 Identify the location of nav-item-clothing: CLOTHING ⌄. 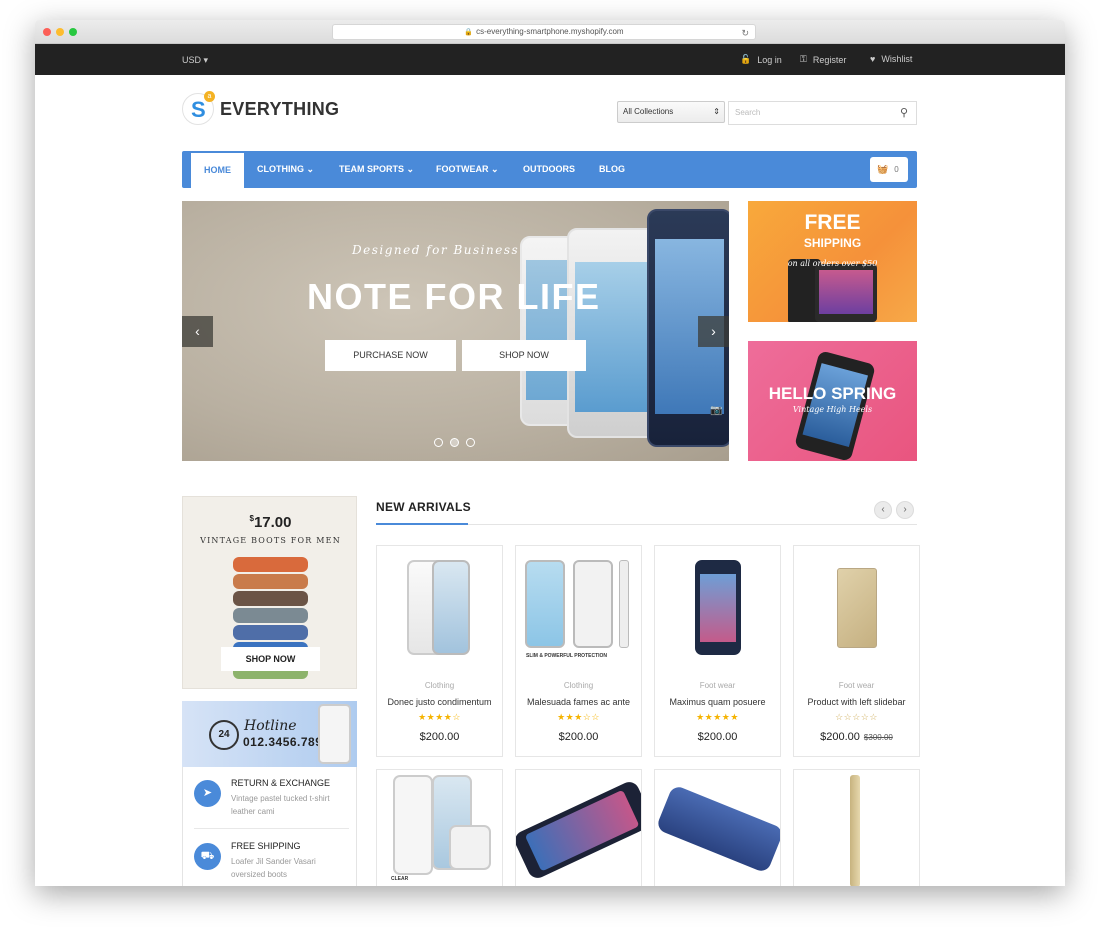
(285, 169).